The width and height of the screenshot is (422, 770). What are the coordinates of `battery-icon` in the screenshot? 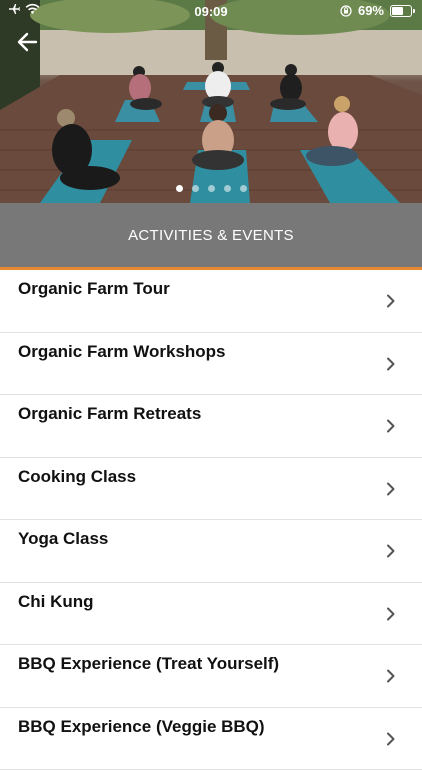 It's located at (401, 11).